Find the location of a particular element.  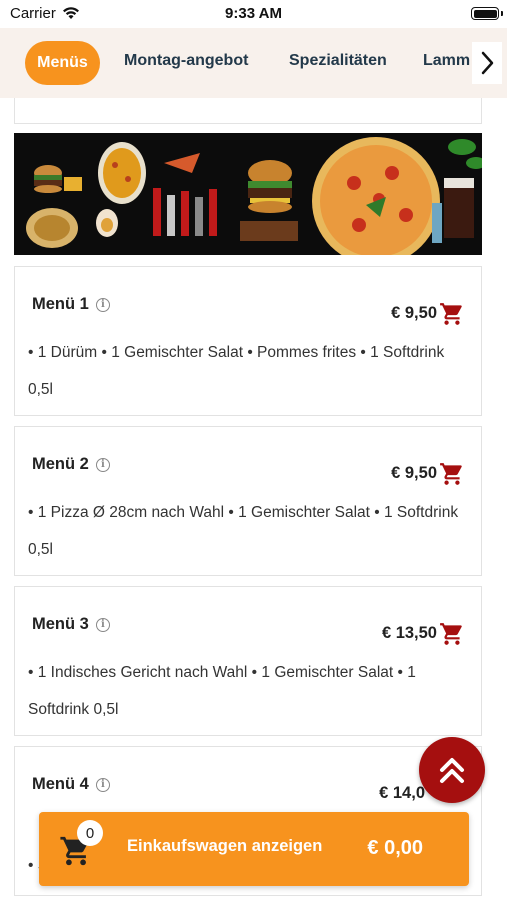

scroll-to-top-button is located at coordinates (452, 770).